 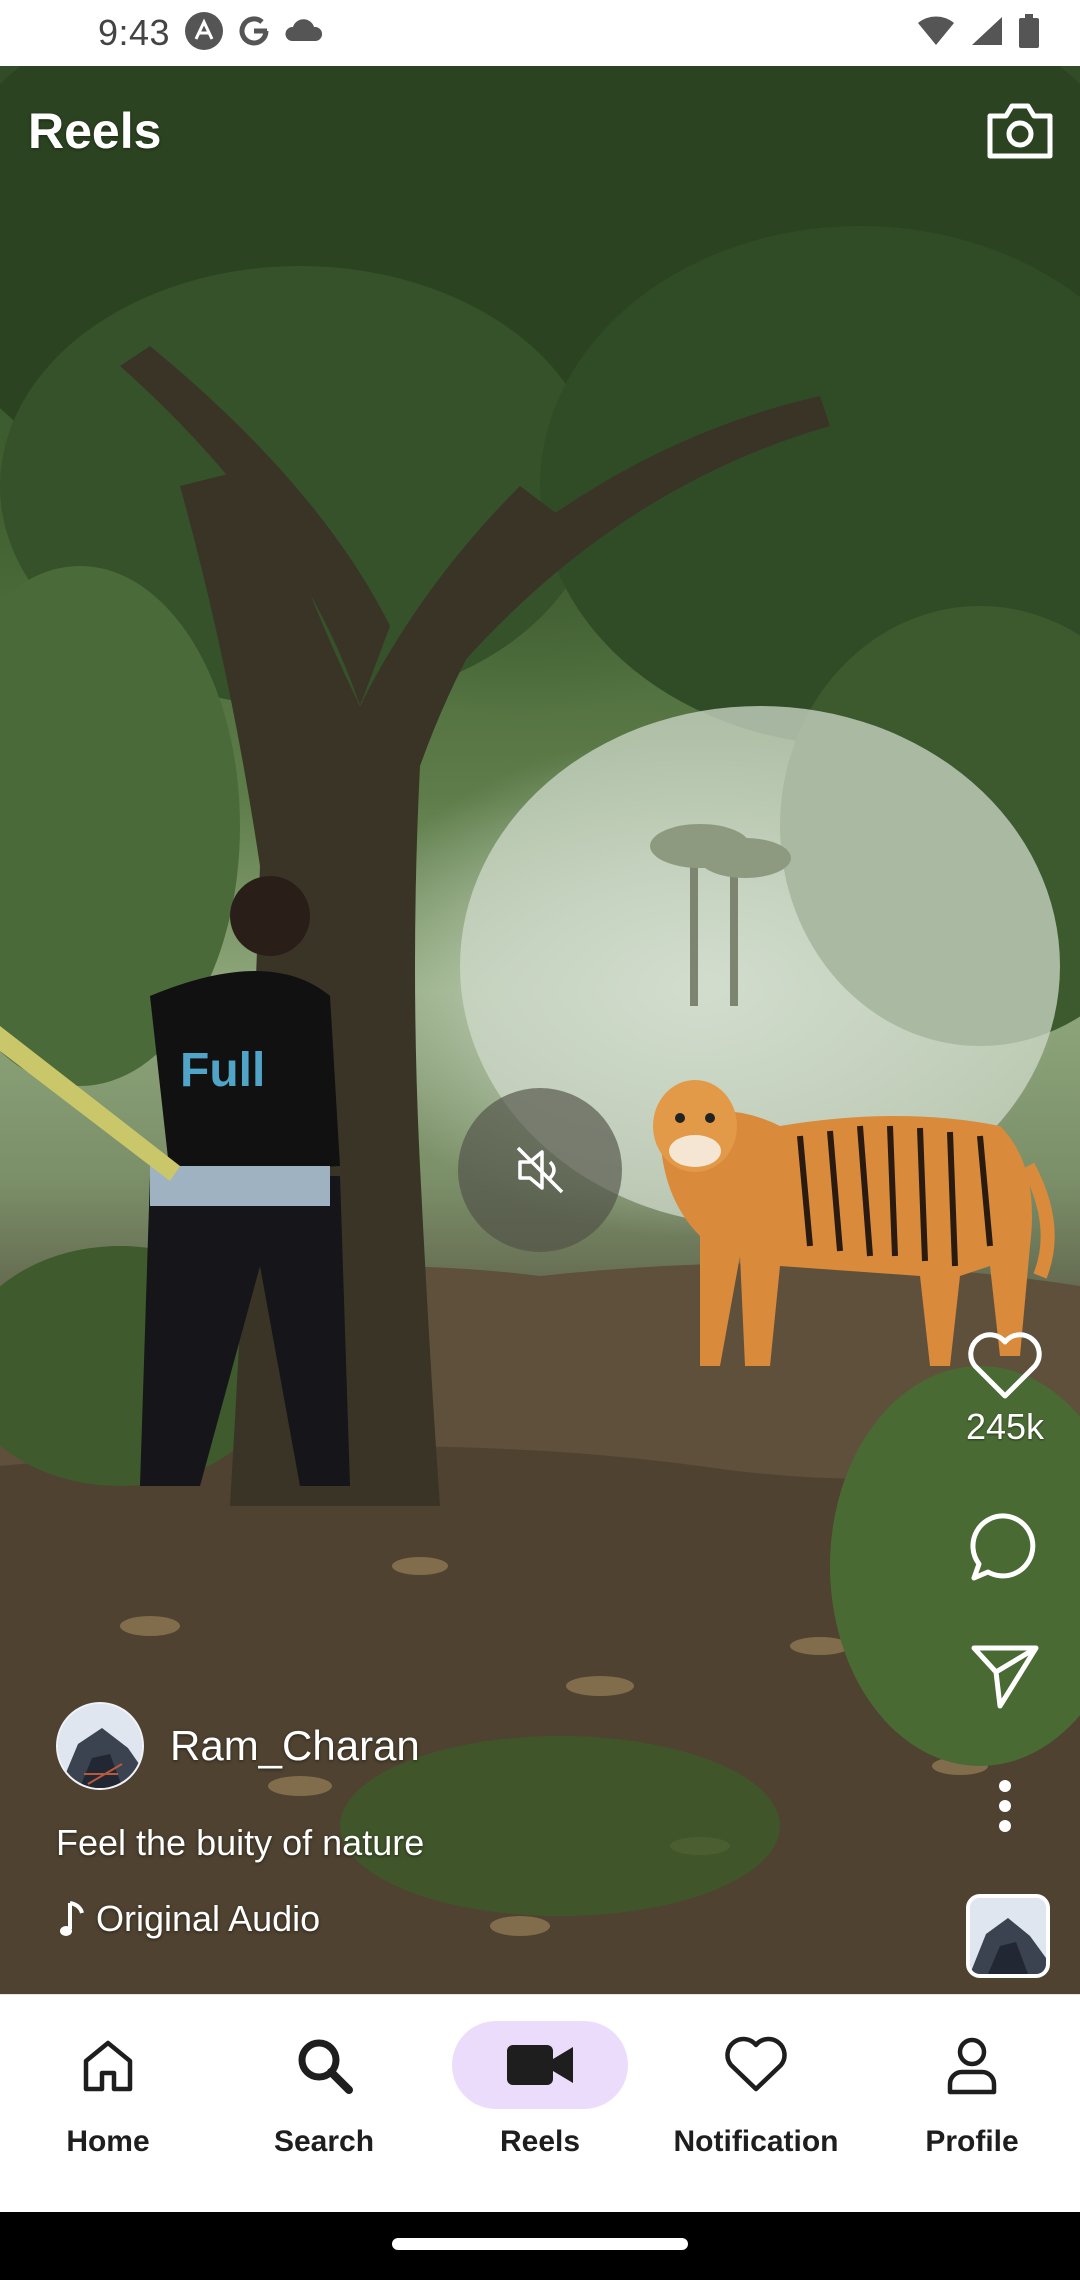 I want to click on status-bar: 9:43, so click(x=540, y=33).